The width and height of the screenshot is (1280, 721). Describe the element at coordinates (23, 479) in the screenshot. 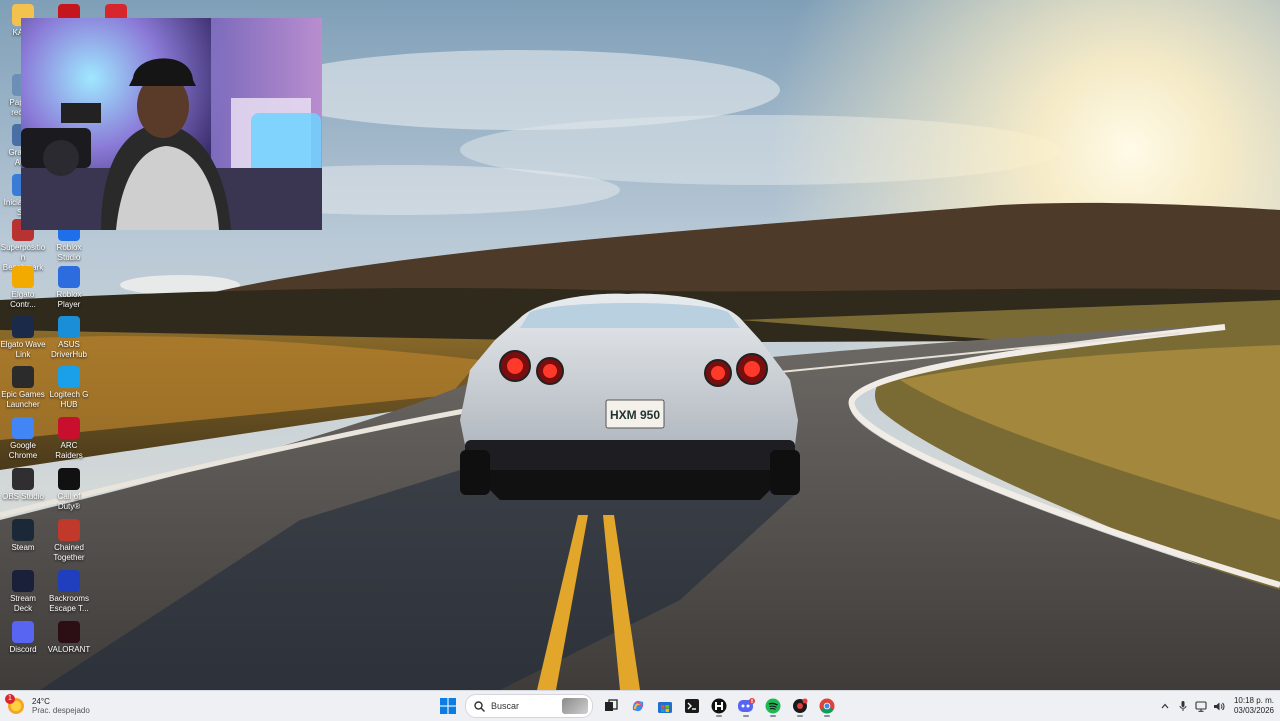

I see `obs-icon` at that location.